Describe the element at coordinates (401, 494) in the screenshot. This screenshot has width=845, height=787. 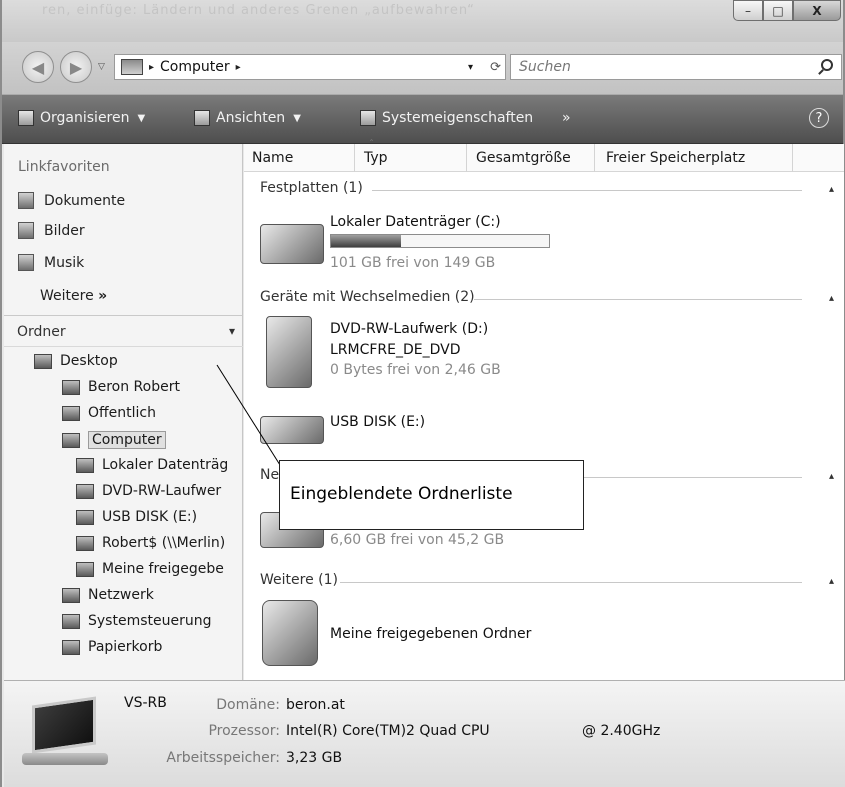
I see `callout-text: Eingeblendete Ordnerliste` at that location.